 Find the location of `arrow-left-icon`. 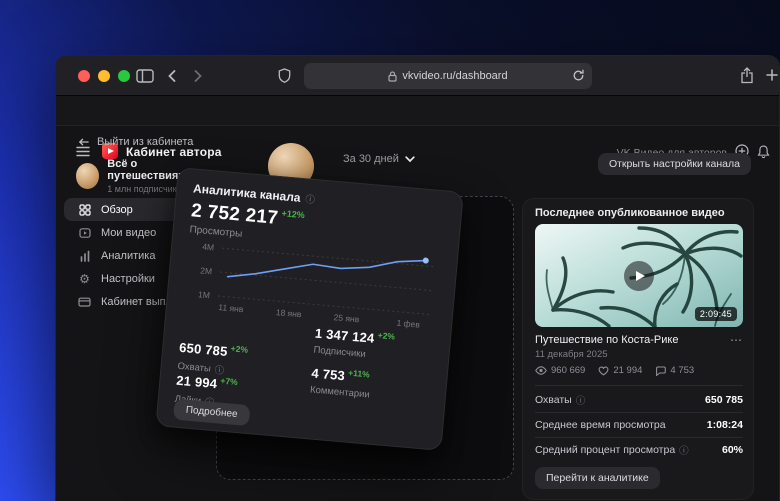

arrow-left-icon is located at coordinates (83, 142).